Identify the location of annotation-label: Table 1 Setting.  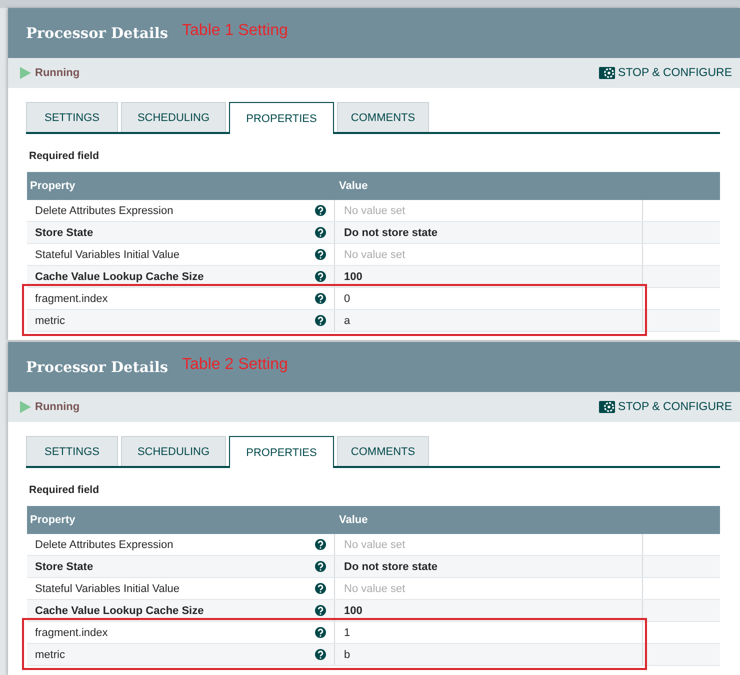
(235, 31).